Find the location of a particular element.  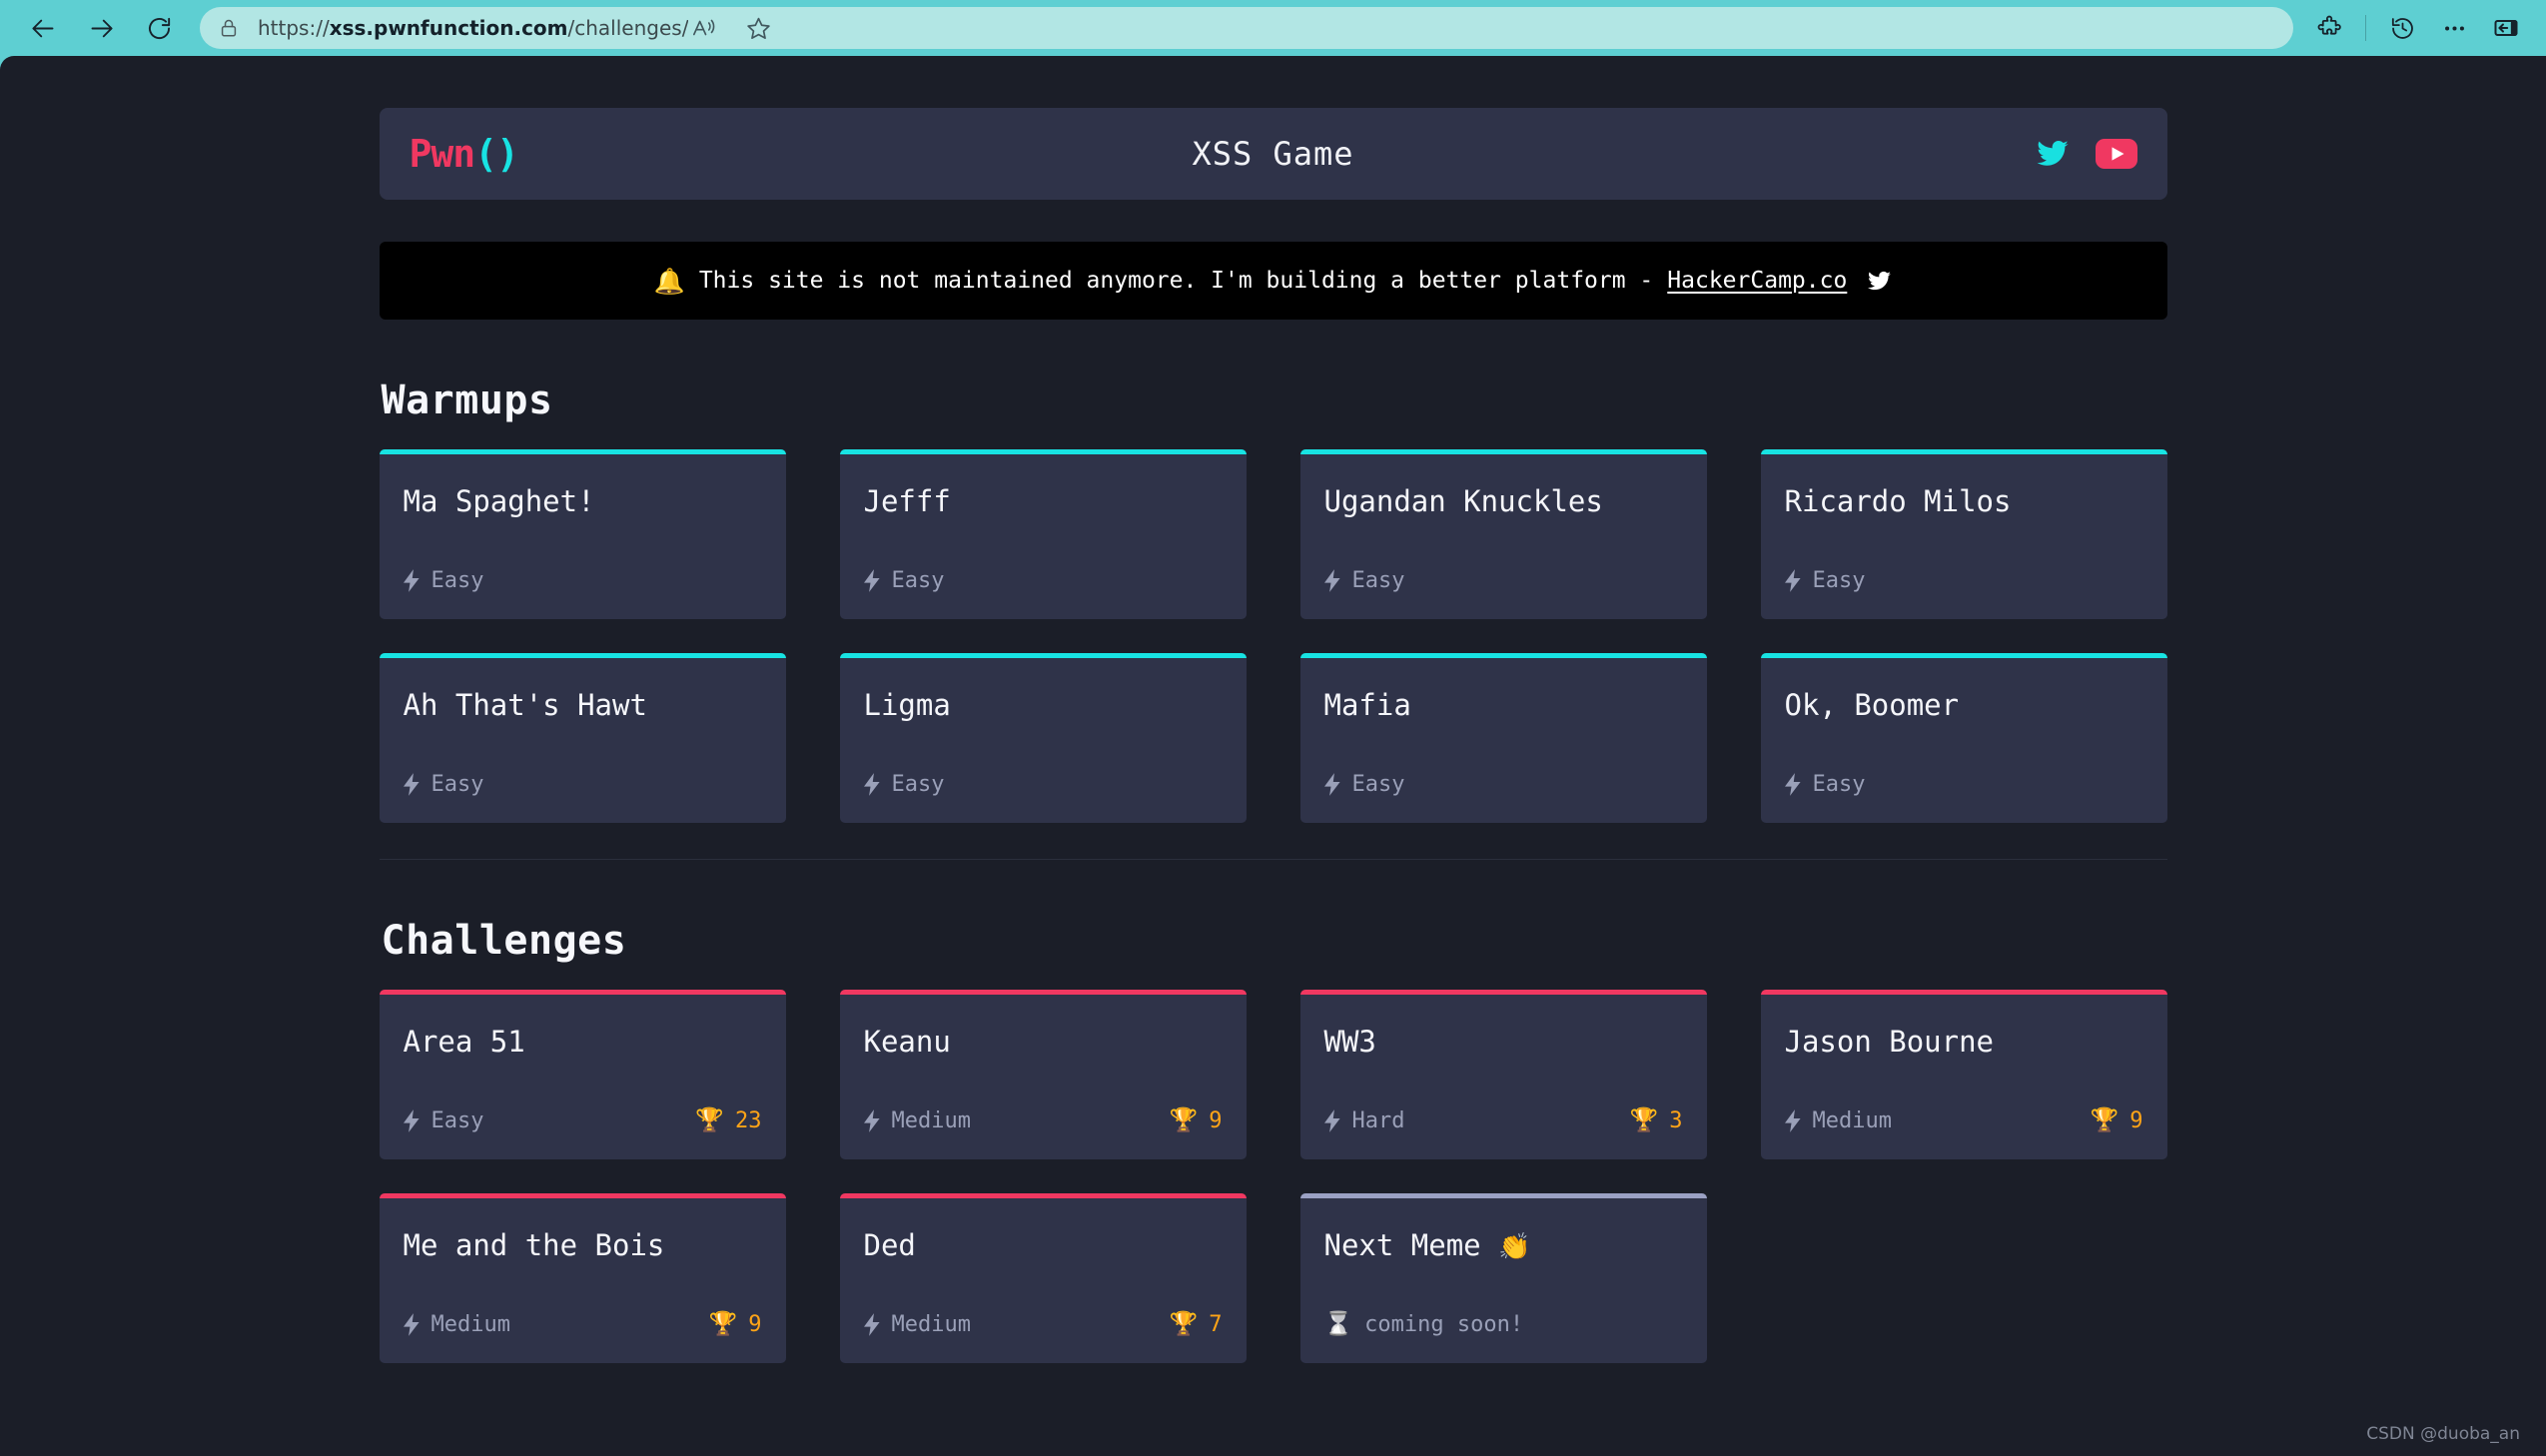

page-title: XSS Game is located at coordinates (1273, 154).